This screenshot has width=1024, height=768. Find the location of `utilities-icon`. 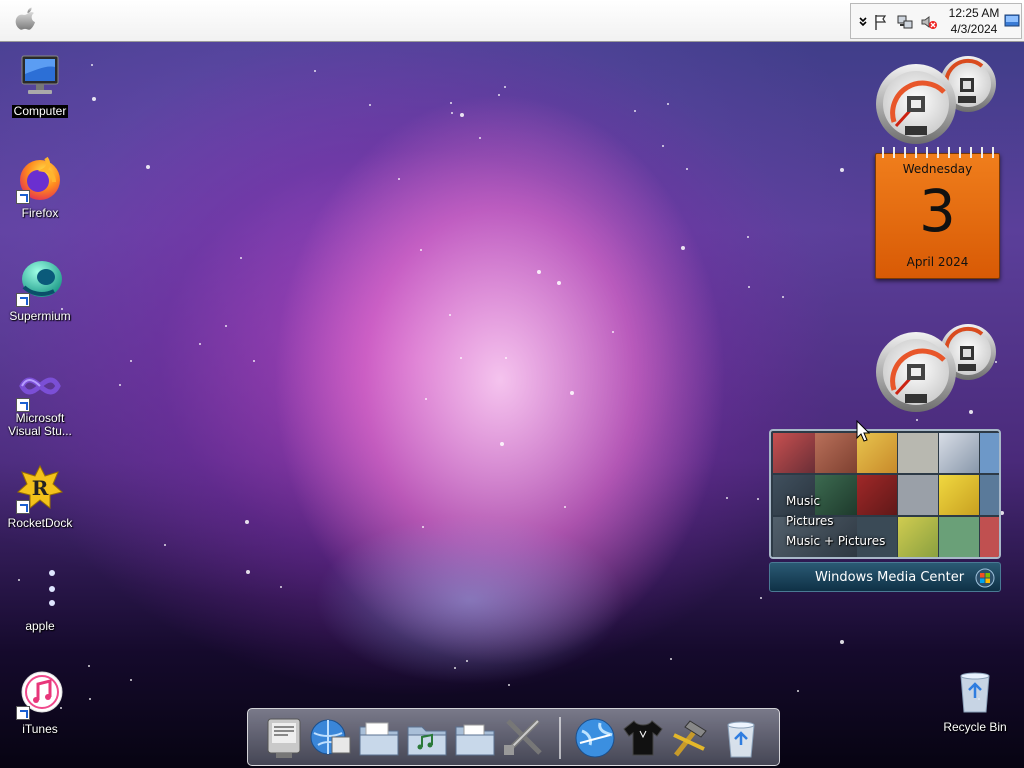

utilities-icon is located at coordinates (523, 738).